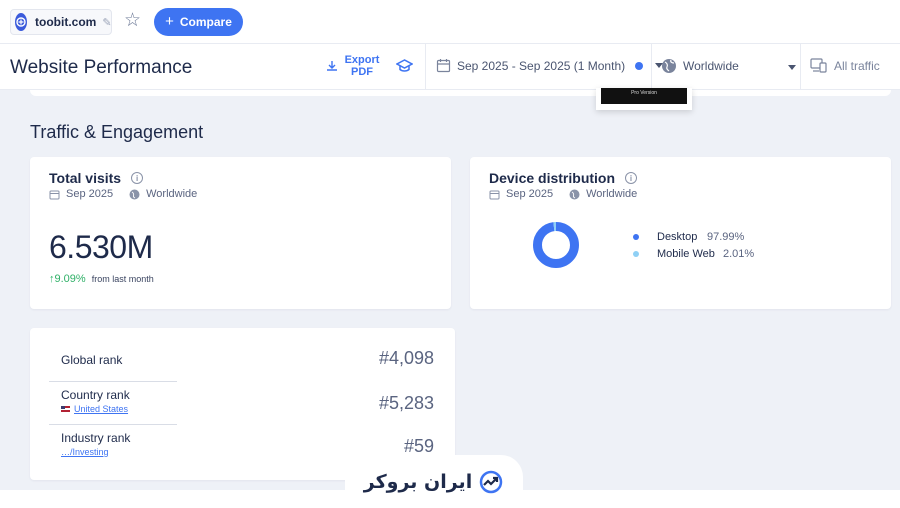  I want to click on legend-value: 2.01%, so click(739, 253).